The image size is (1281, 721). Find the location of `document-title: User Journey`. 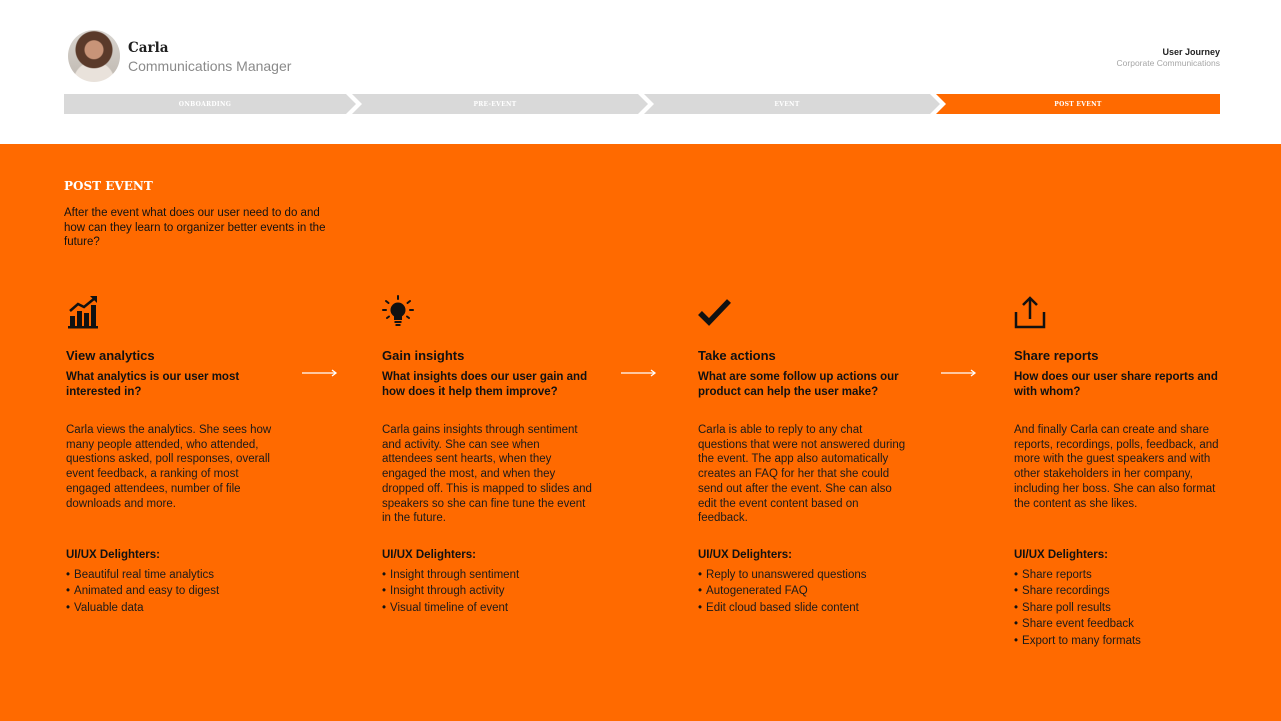

document-title: User Journey is located at coordinates (1191, 52).